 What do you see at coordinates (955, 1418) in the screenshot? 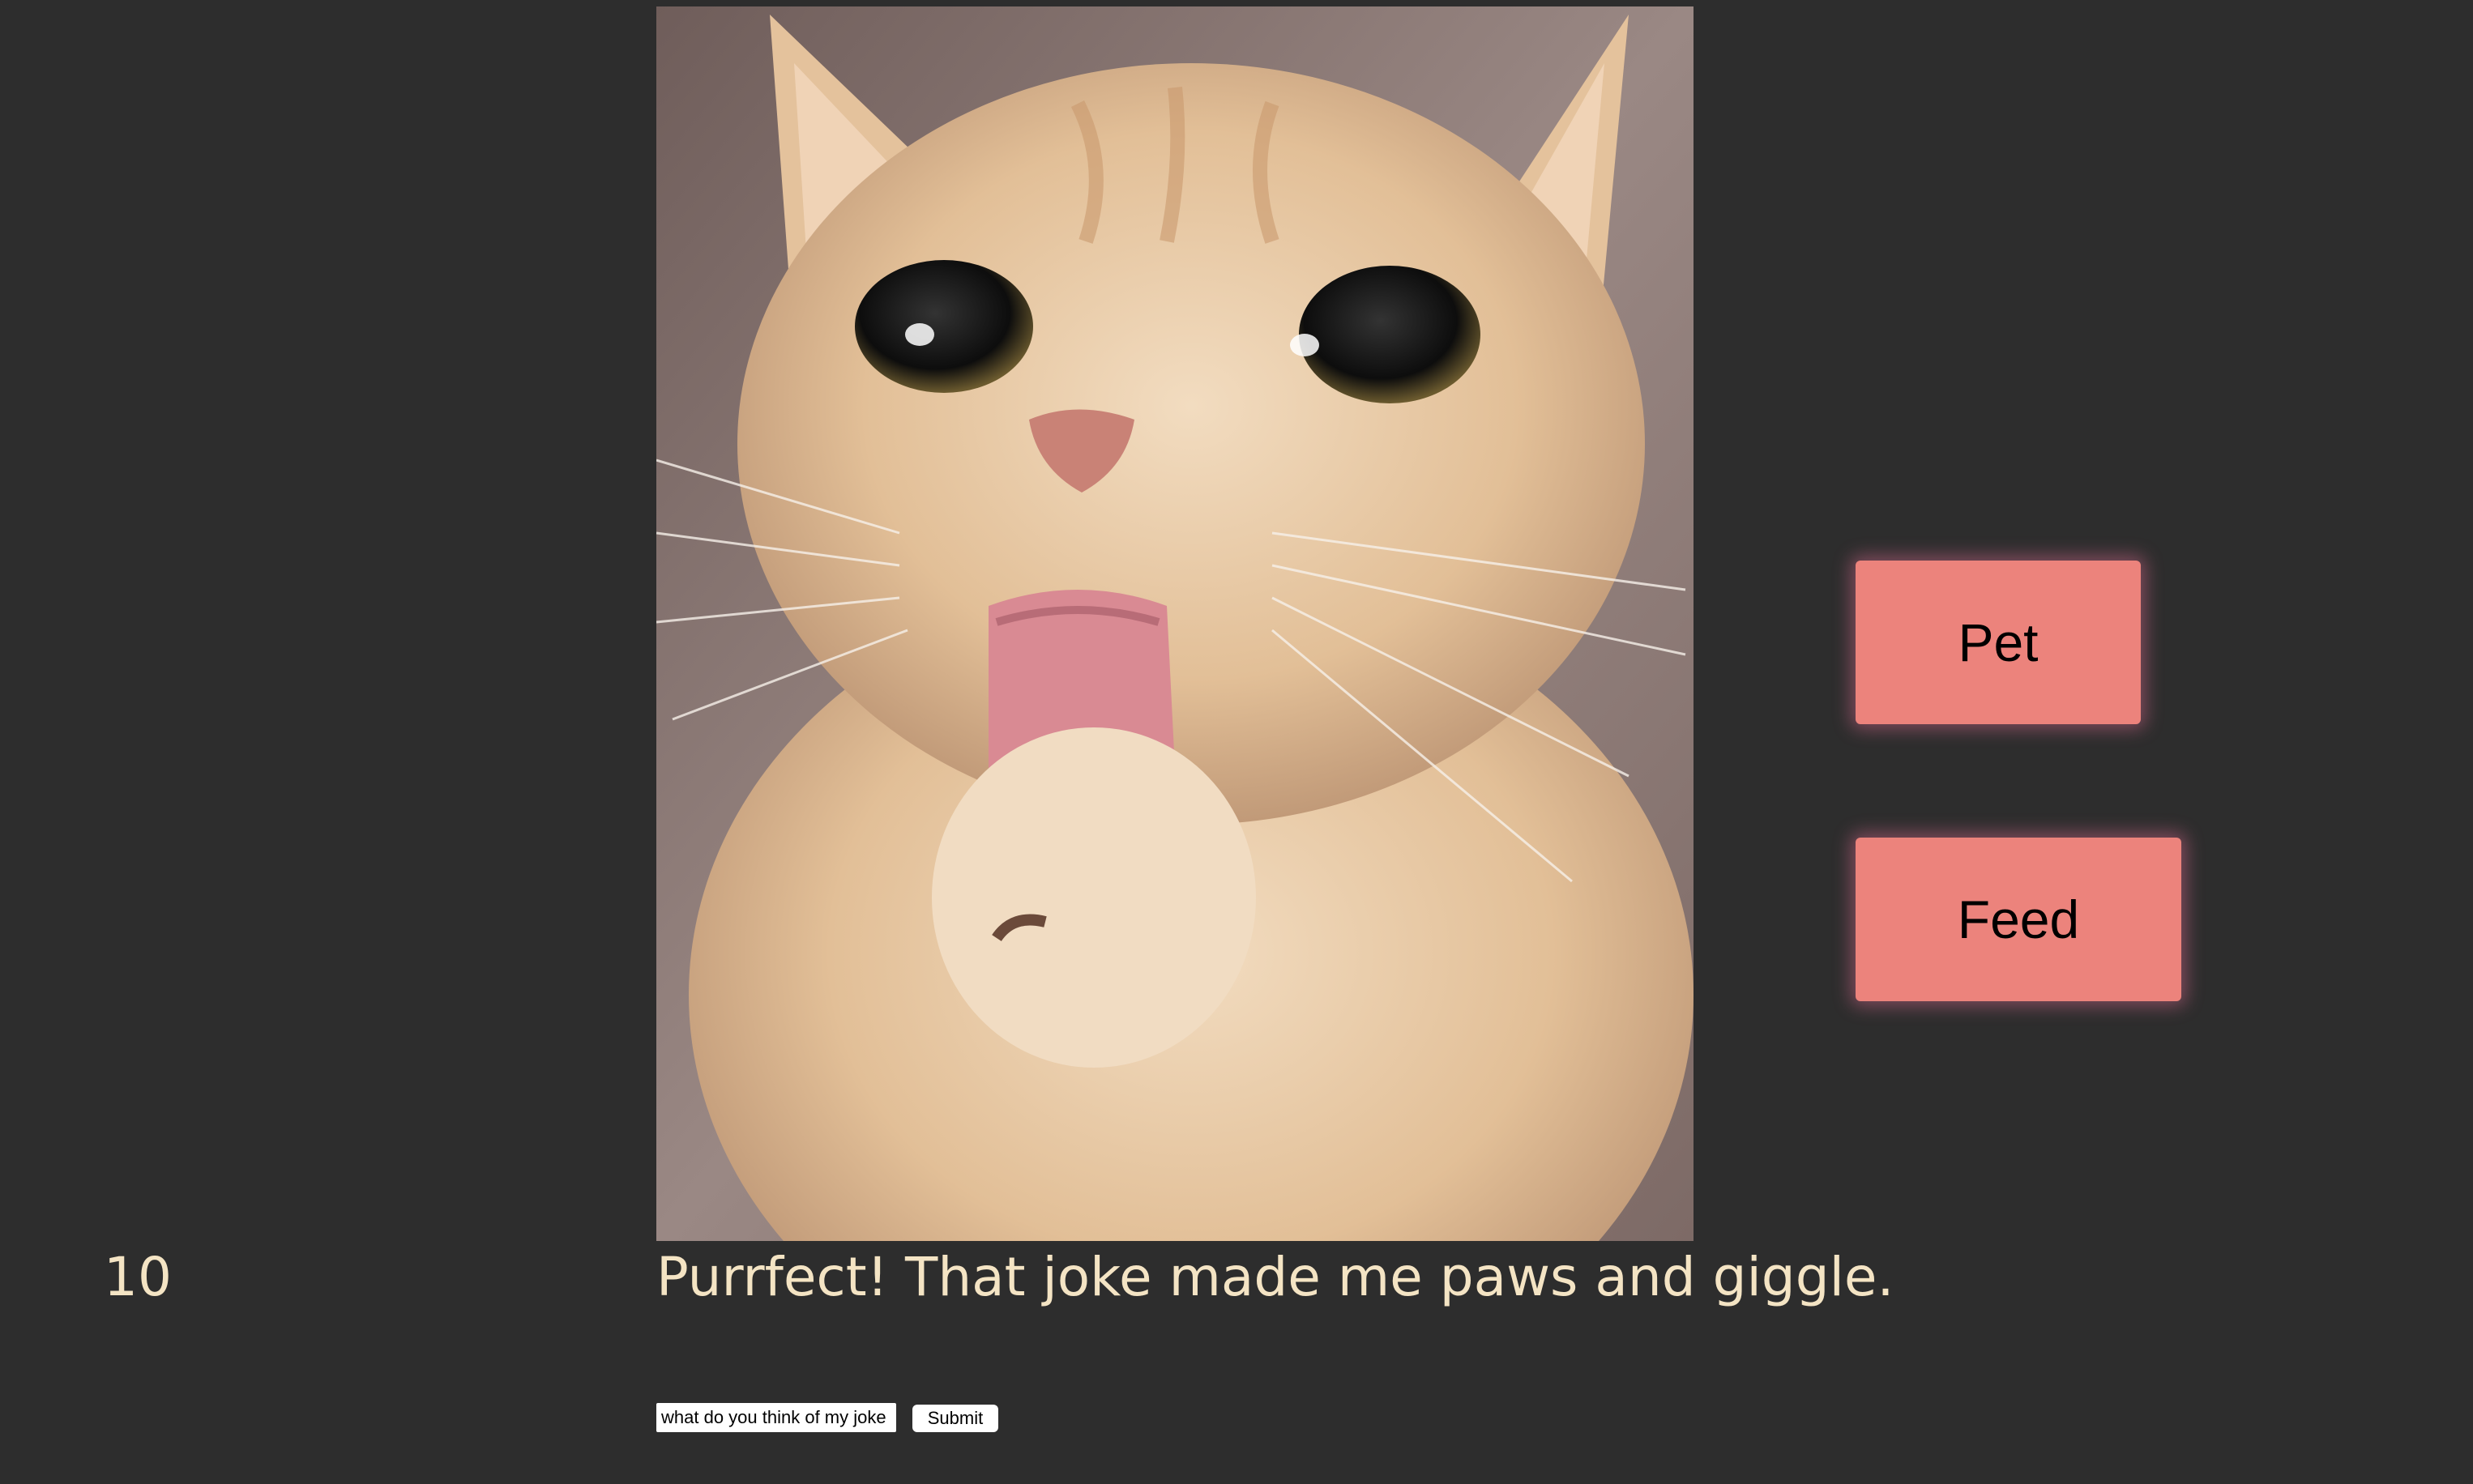
I see `submit-button: Submit` at bounding box center [955, 1418].